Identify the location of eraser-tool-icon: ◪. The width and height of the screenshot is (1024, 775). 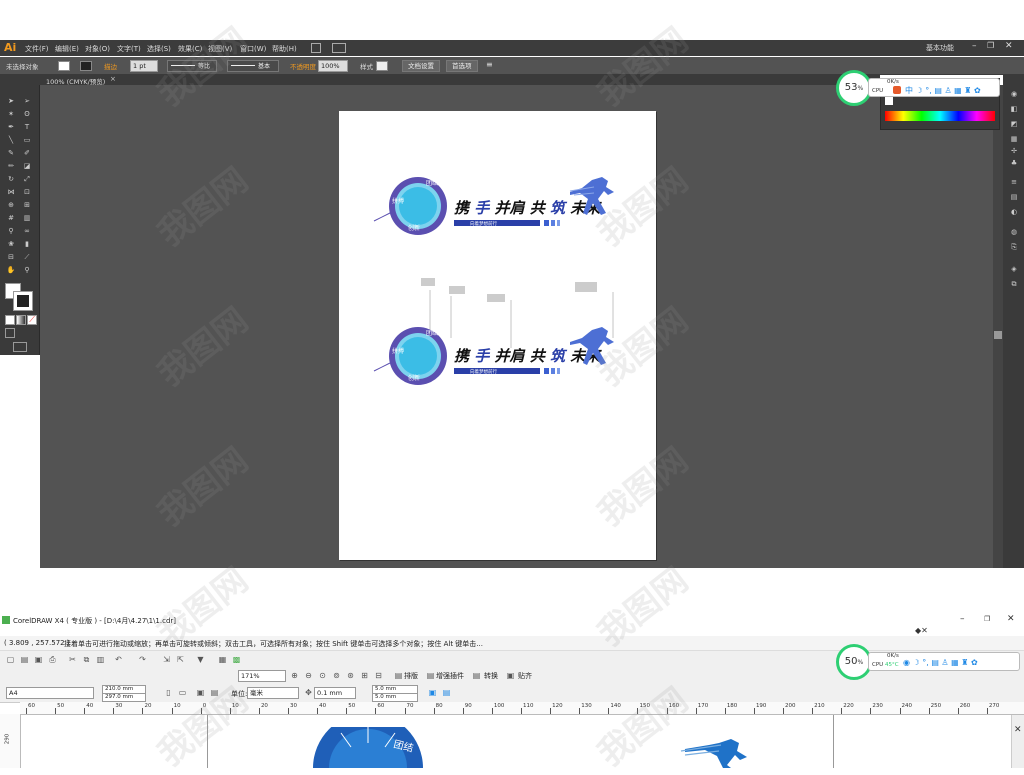
(27, 166).